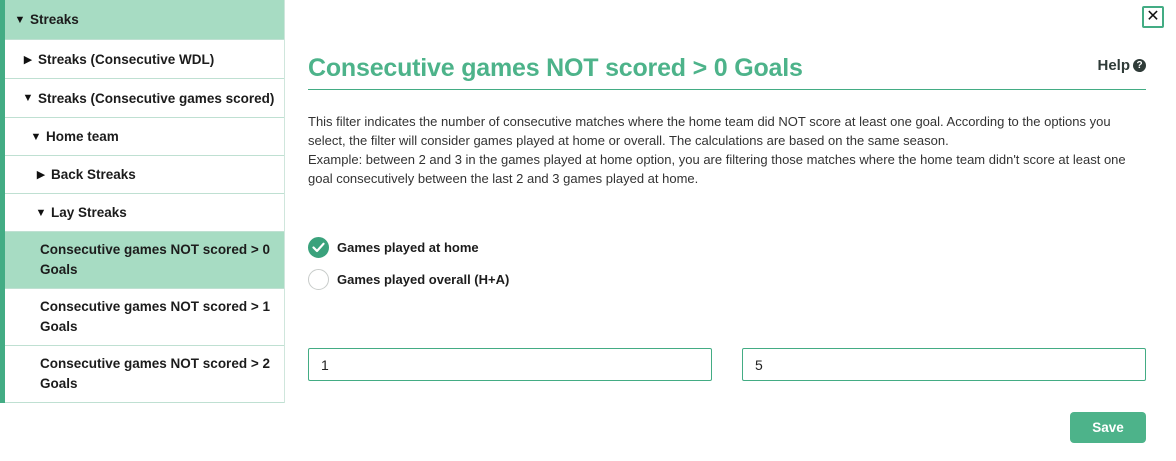  I want to click on close-button: ✕, so click(1153, 17).